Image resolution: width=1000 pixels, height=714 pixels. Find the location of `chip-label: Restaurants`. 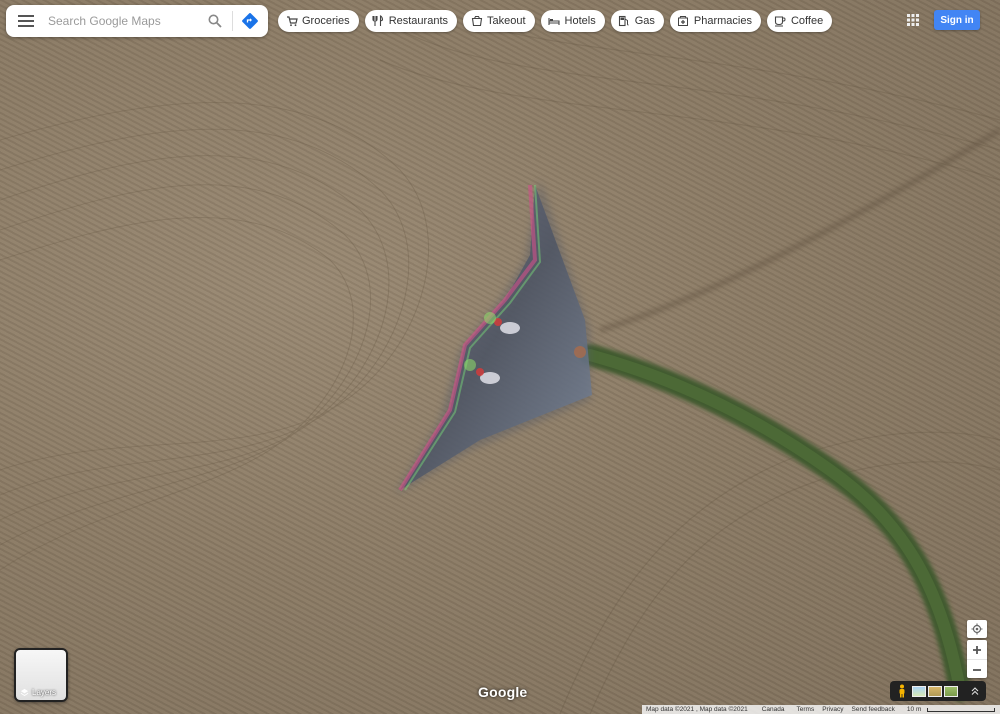

chip-label: Restaurants is located at coordinates (418, 21).